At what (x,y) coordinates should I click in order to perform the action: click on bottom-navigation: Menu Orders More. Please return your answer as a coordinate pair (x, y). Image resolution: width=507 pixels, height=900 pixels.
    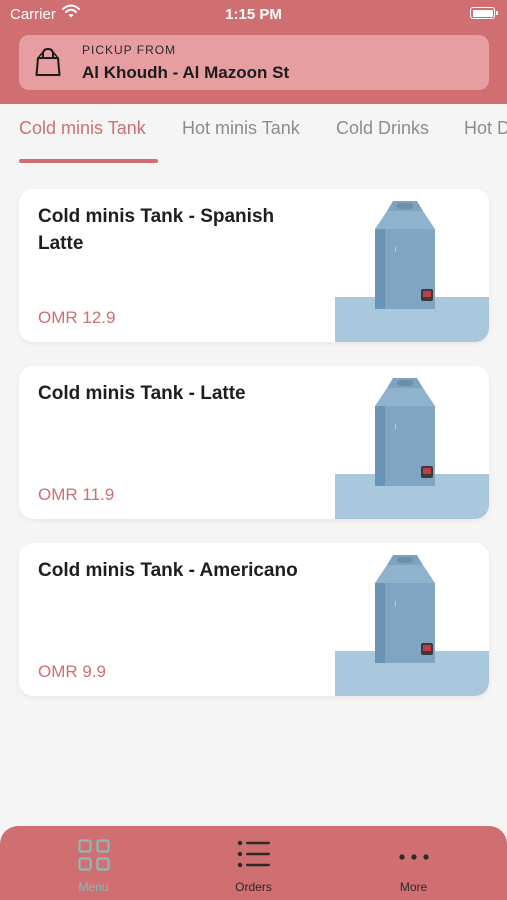
    Looking at the image, I should click on (253, 863).